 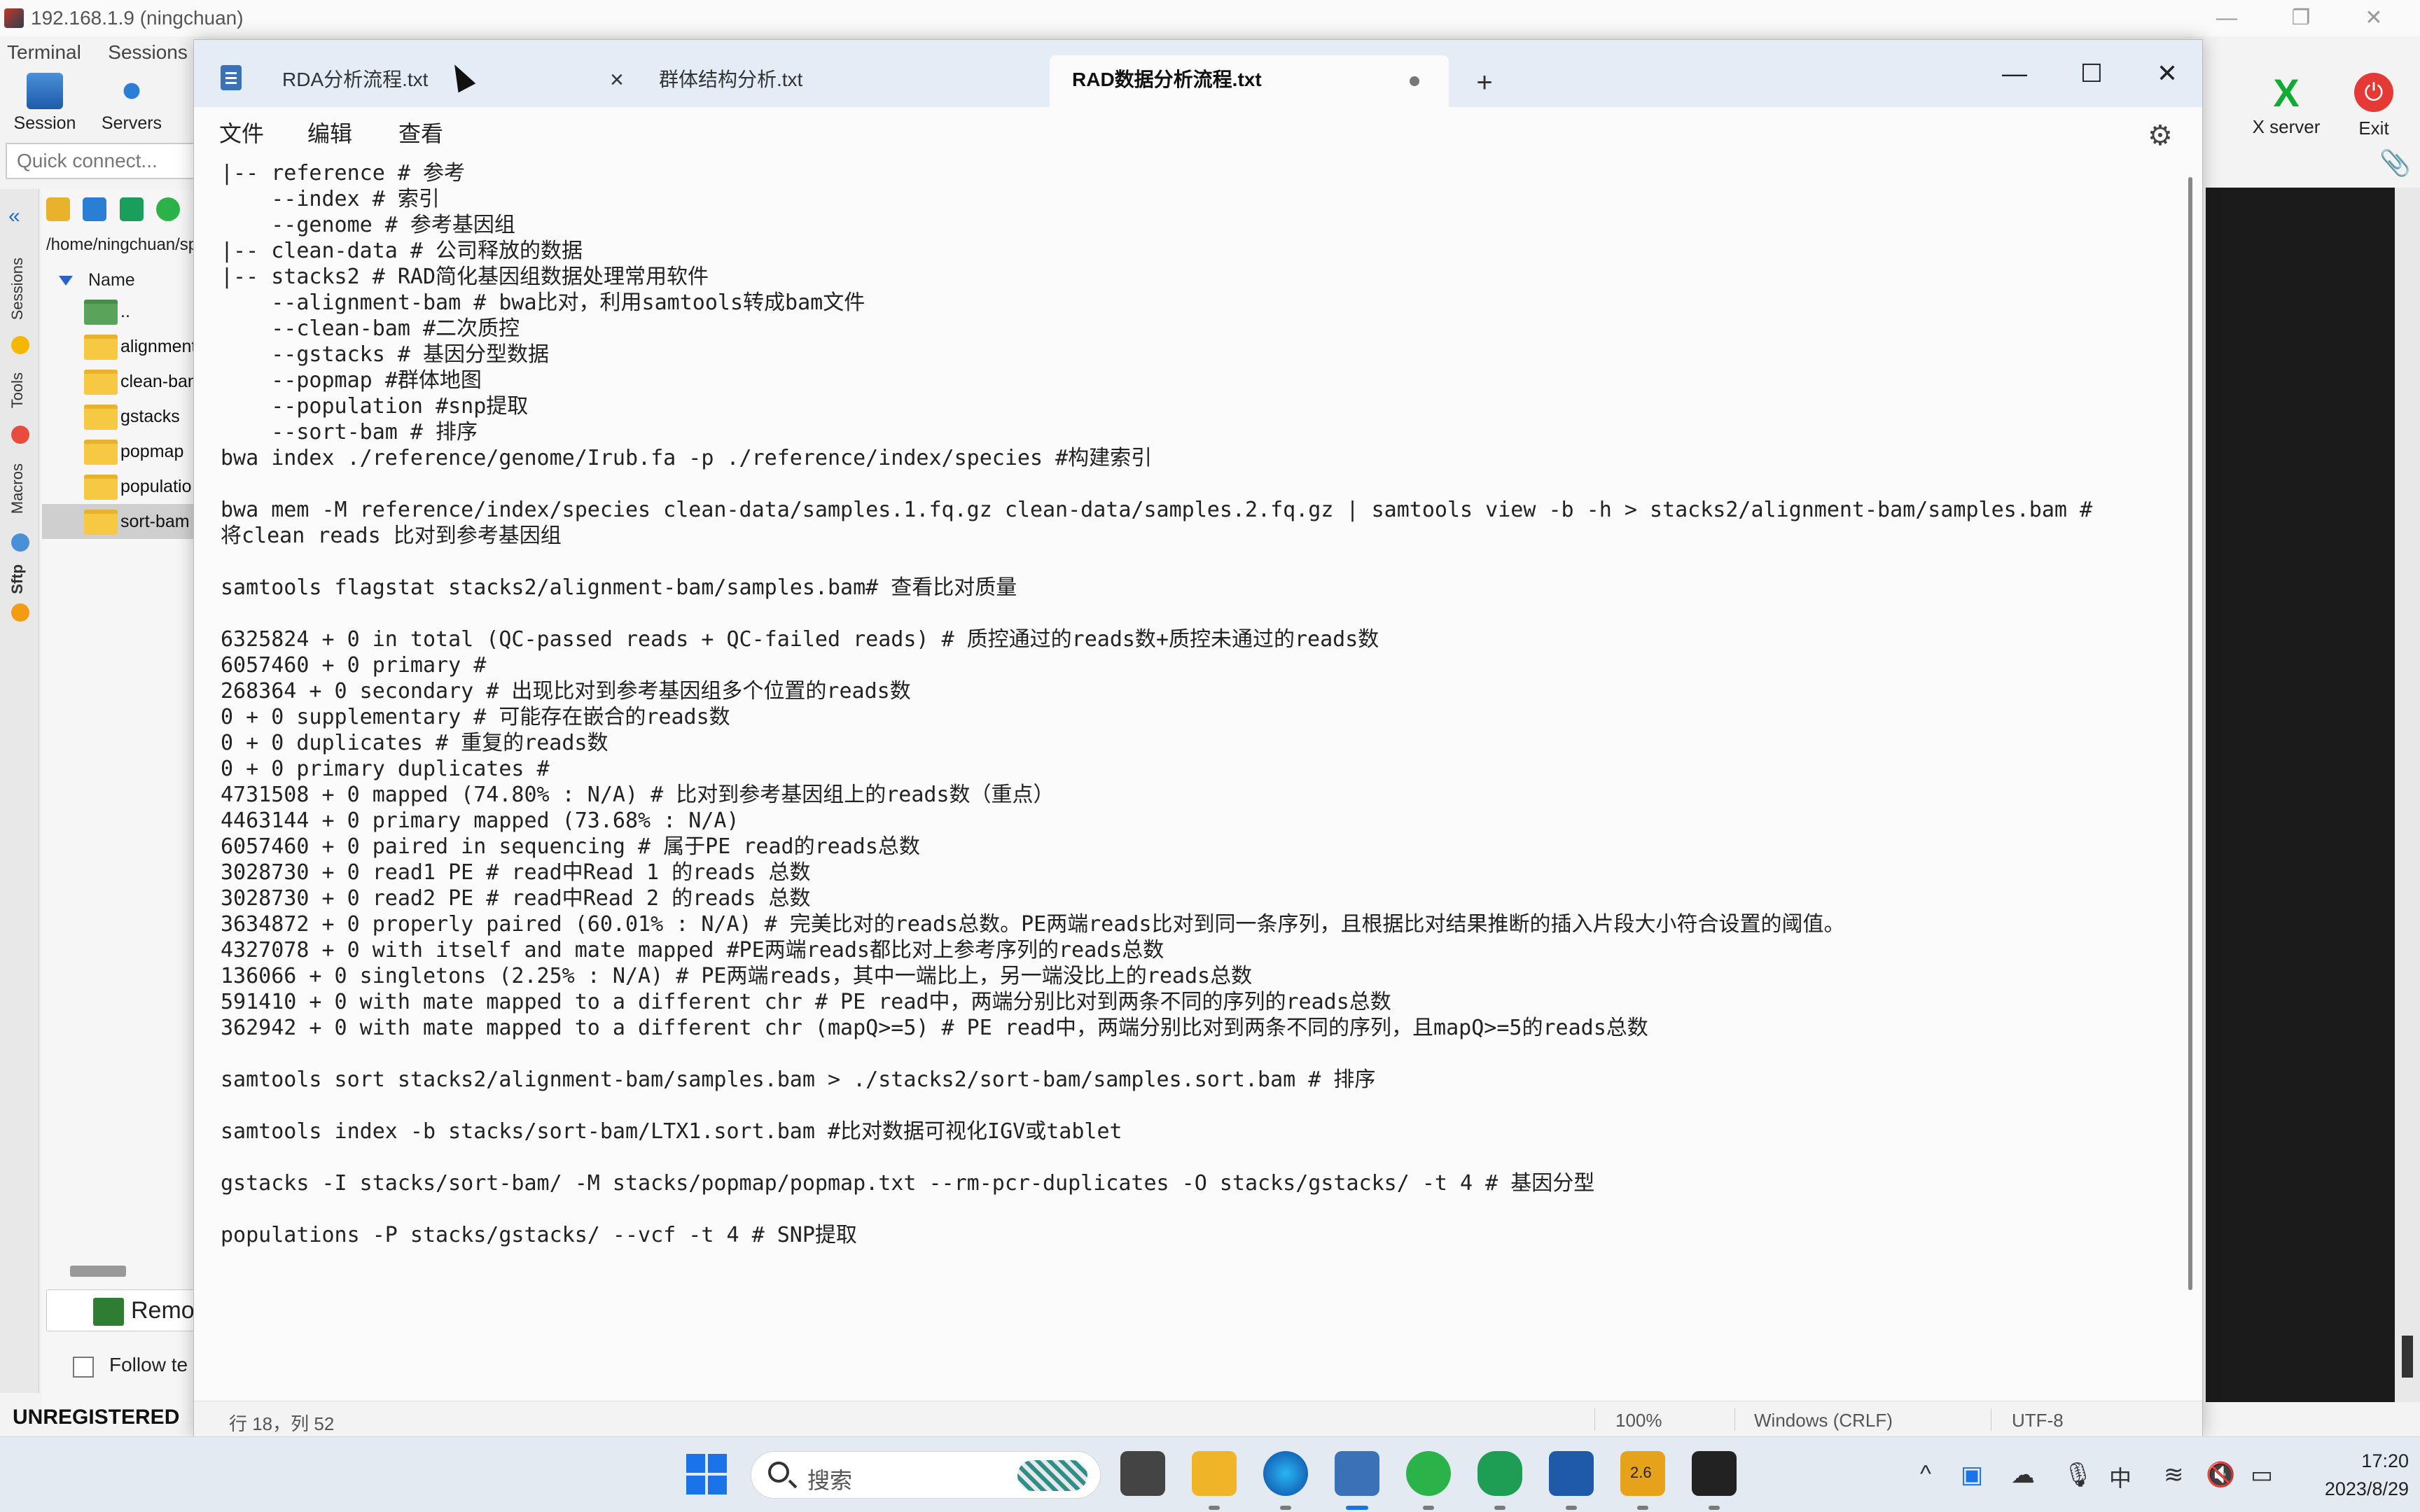 What do you see at coordinates (2356, 1475) in the screenshot?
I see `clock: 17:20 2023/8/29` at bounding box center [2356, 1475].